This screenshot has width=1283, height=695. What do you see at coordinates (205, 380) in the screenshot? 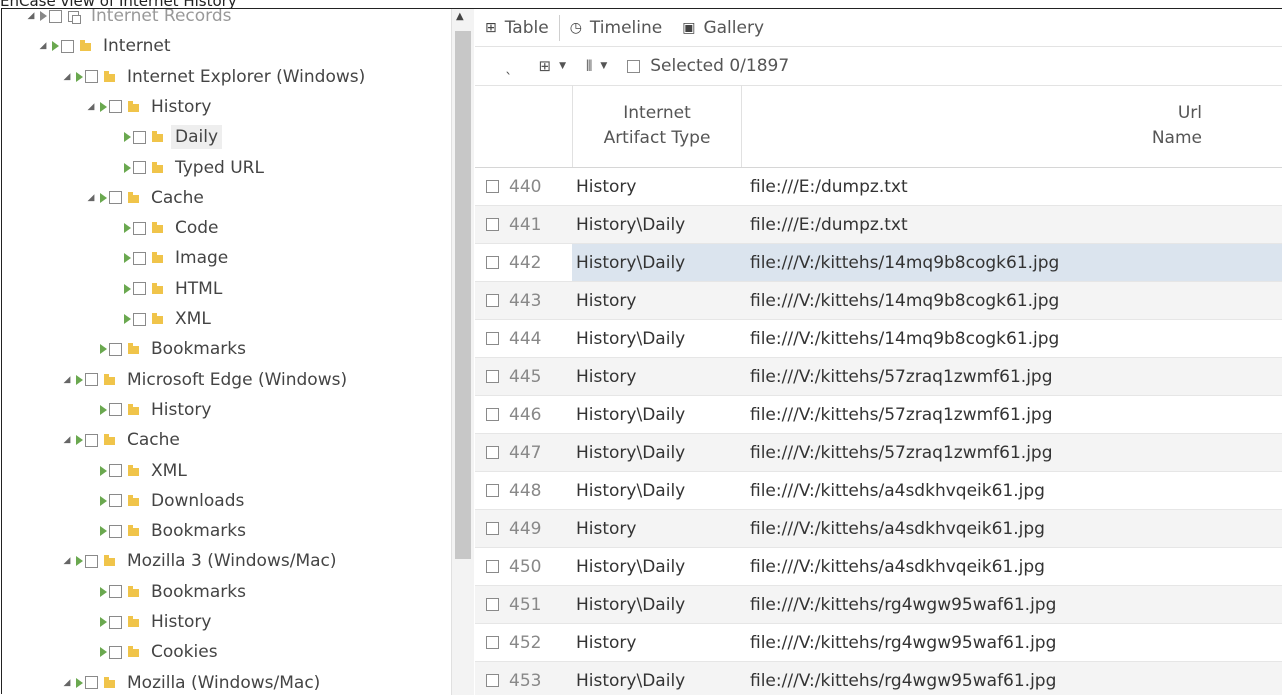
I see `tree-item: ◢ Microsoft Edge (Windows)` at bounding box center [205, 380].